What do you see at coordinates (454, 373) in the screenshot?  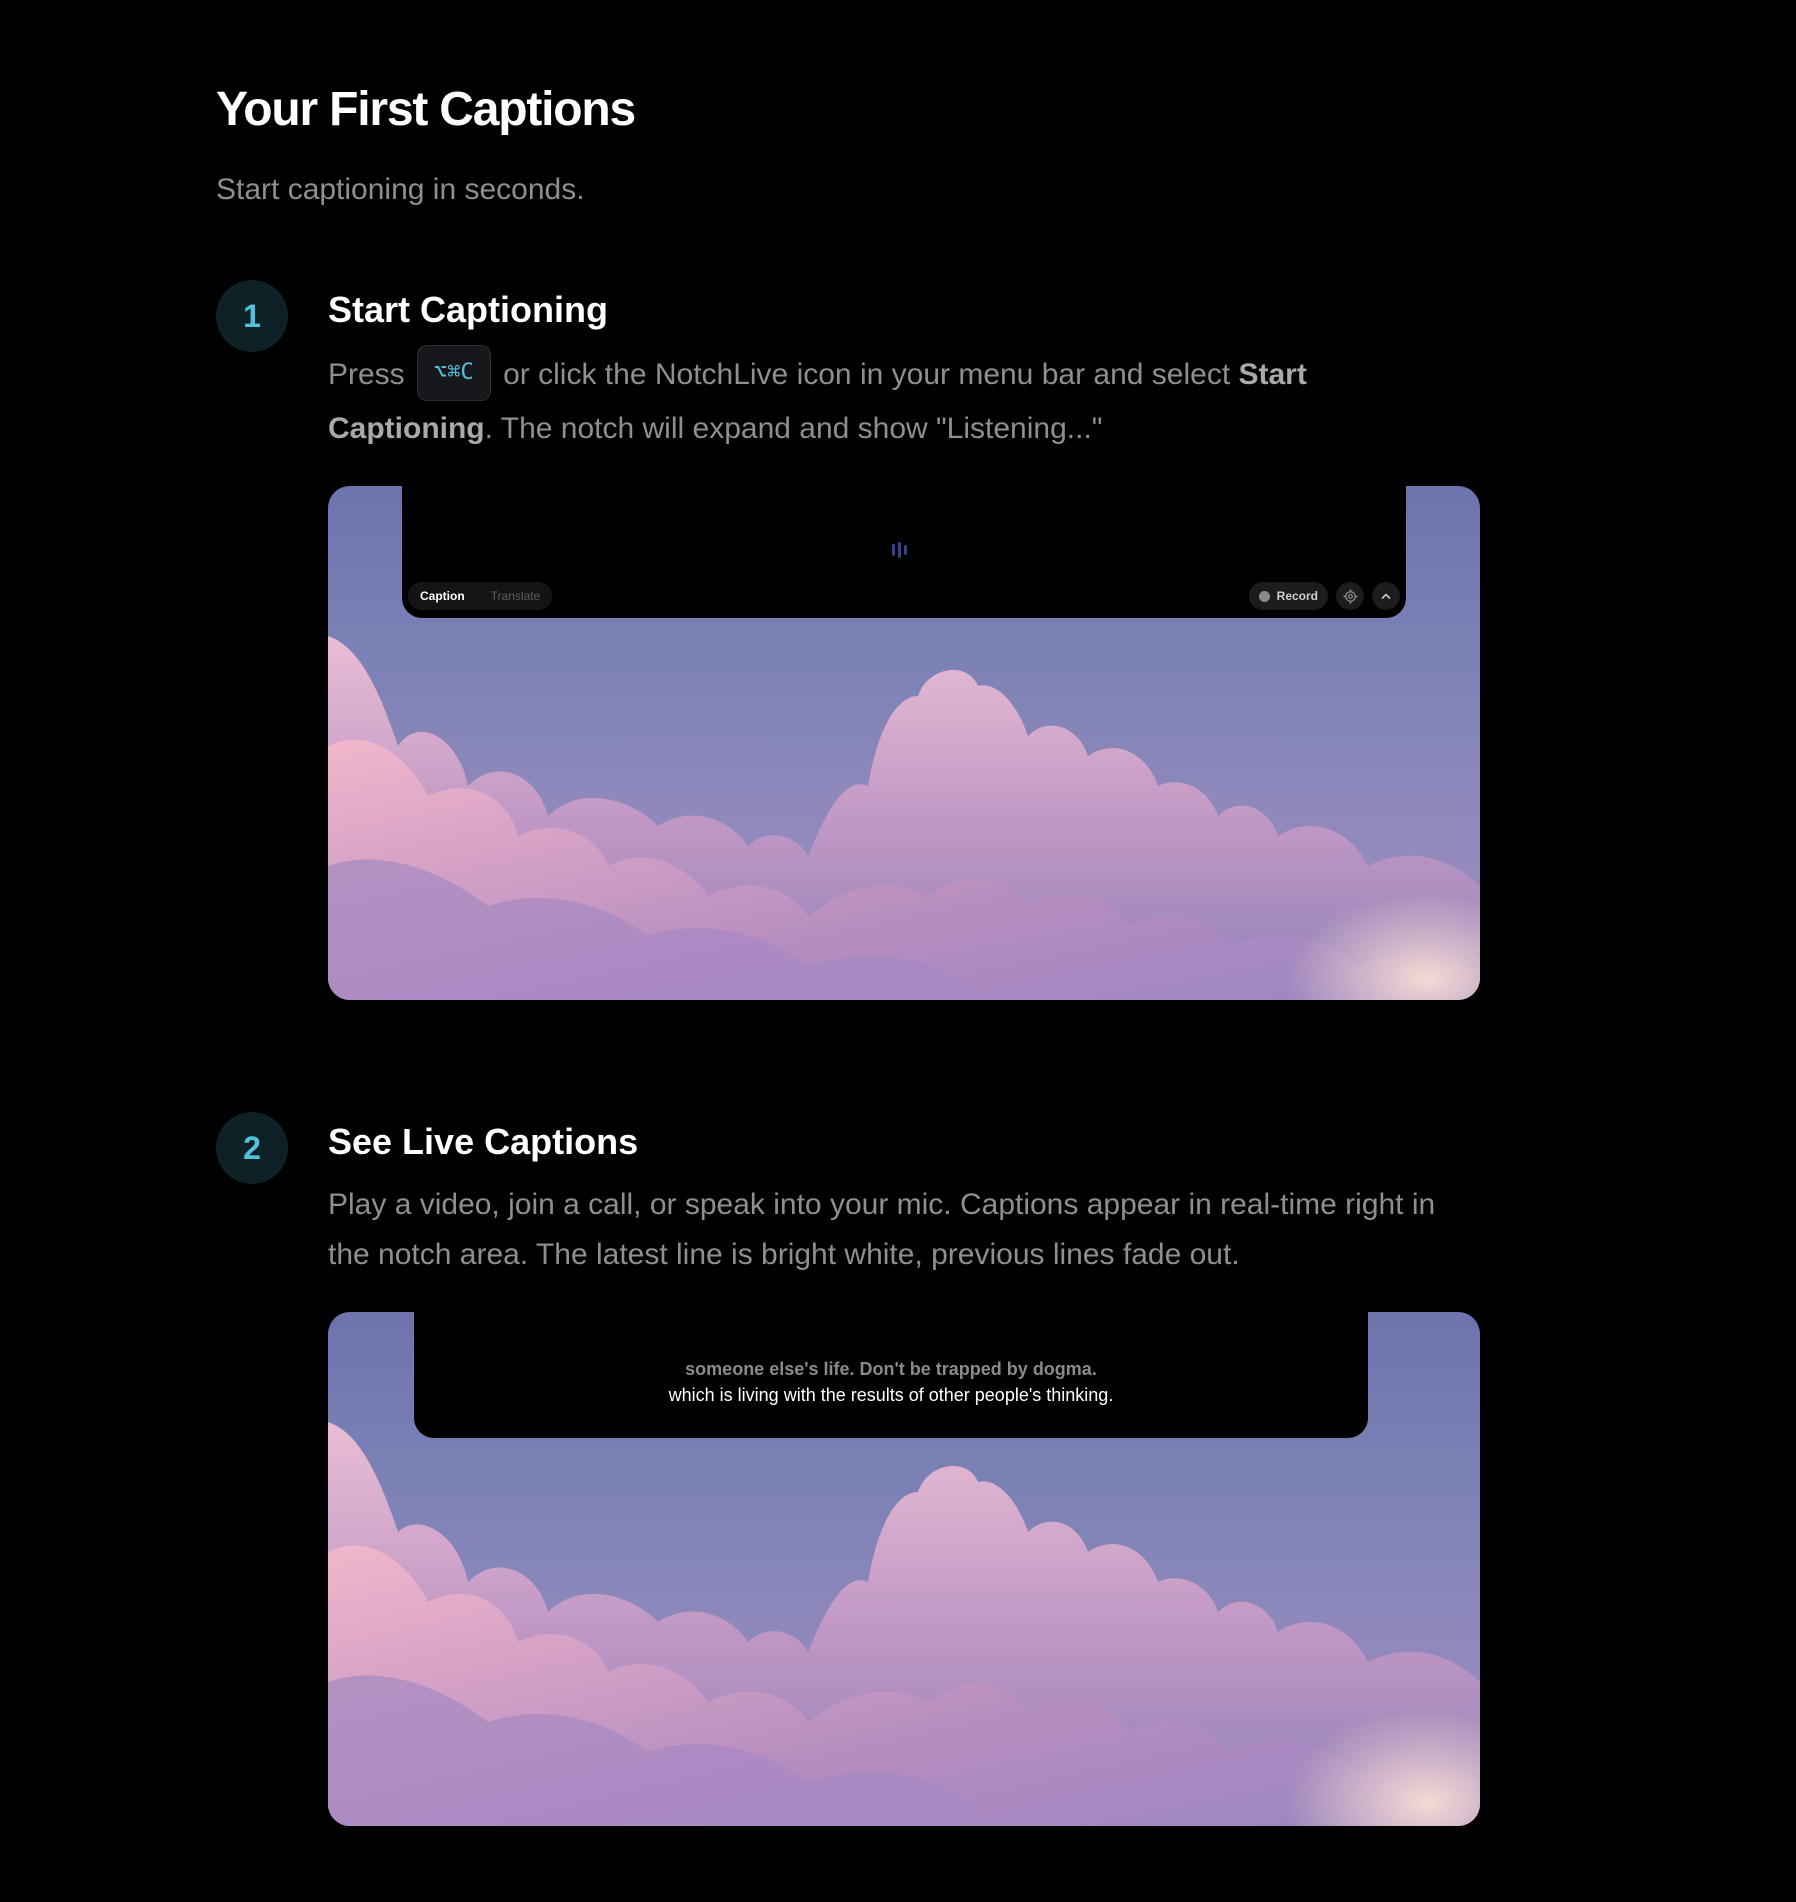 I see `keyboard-shortcut: ⌥⌘C` at bounding box center [454, 373].